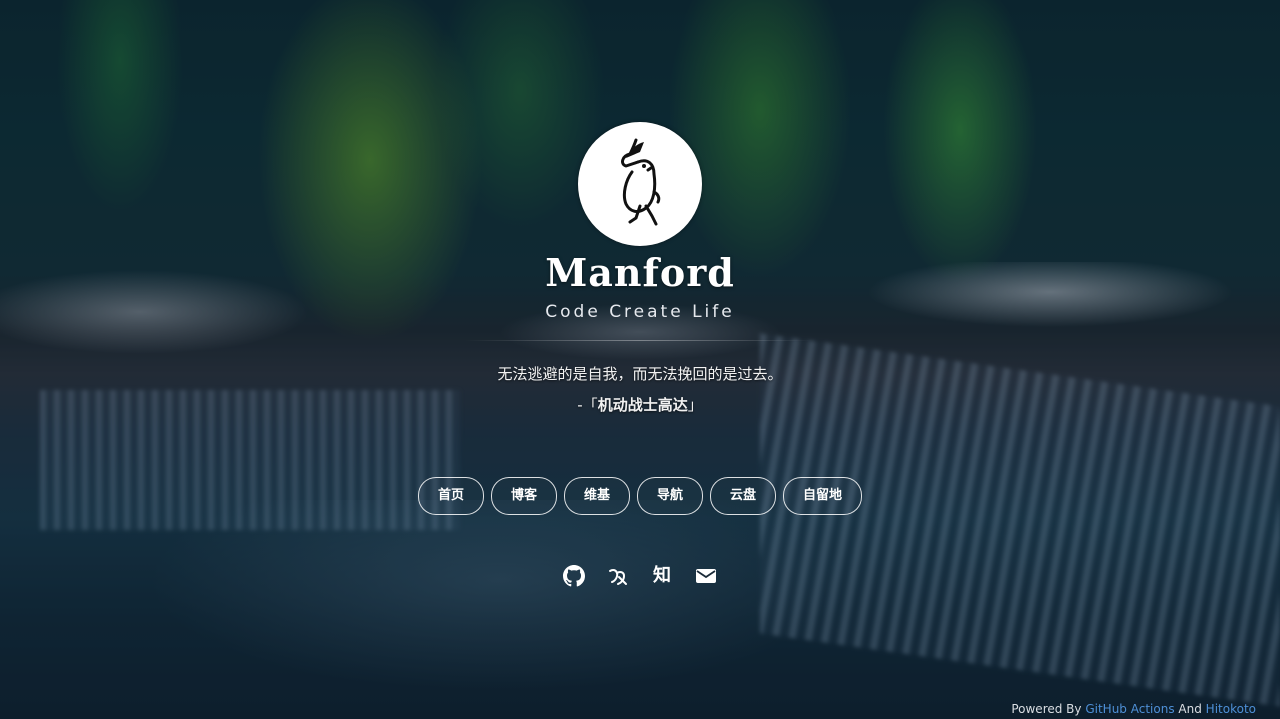  What do you see at coordinates (596, 496) in the screenshot?
I see `nav-wiki-button: 维基` at bounding box center [596, 496].